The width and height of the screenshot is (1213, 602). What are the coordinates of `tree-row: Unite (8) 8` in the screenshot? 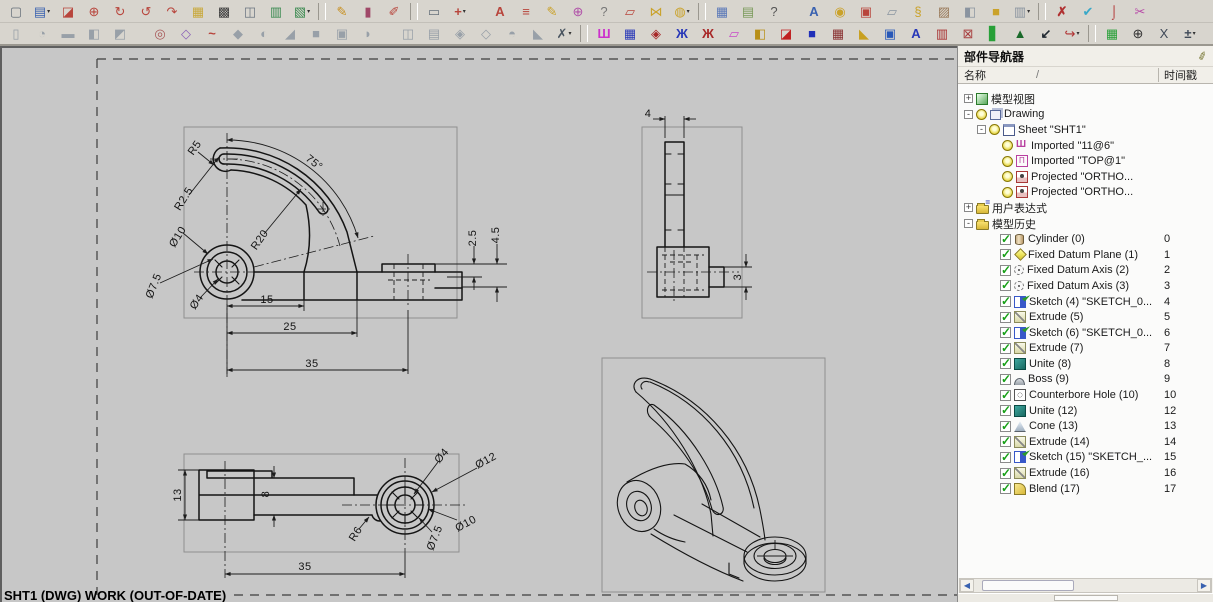 It's located at (1085, 364).